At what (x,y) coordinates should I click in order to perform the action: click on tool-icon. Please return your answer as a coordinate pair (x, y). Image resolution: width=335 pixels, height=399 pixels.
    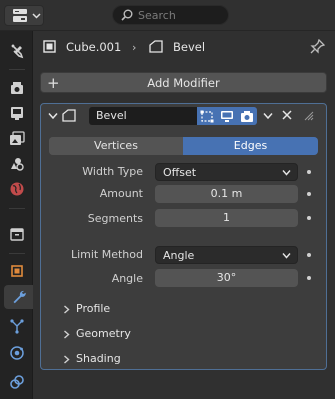
    Looking at the image, I should click on (17, 51).